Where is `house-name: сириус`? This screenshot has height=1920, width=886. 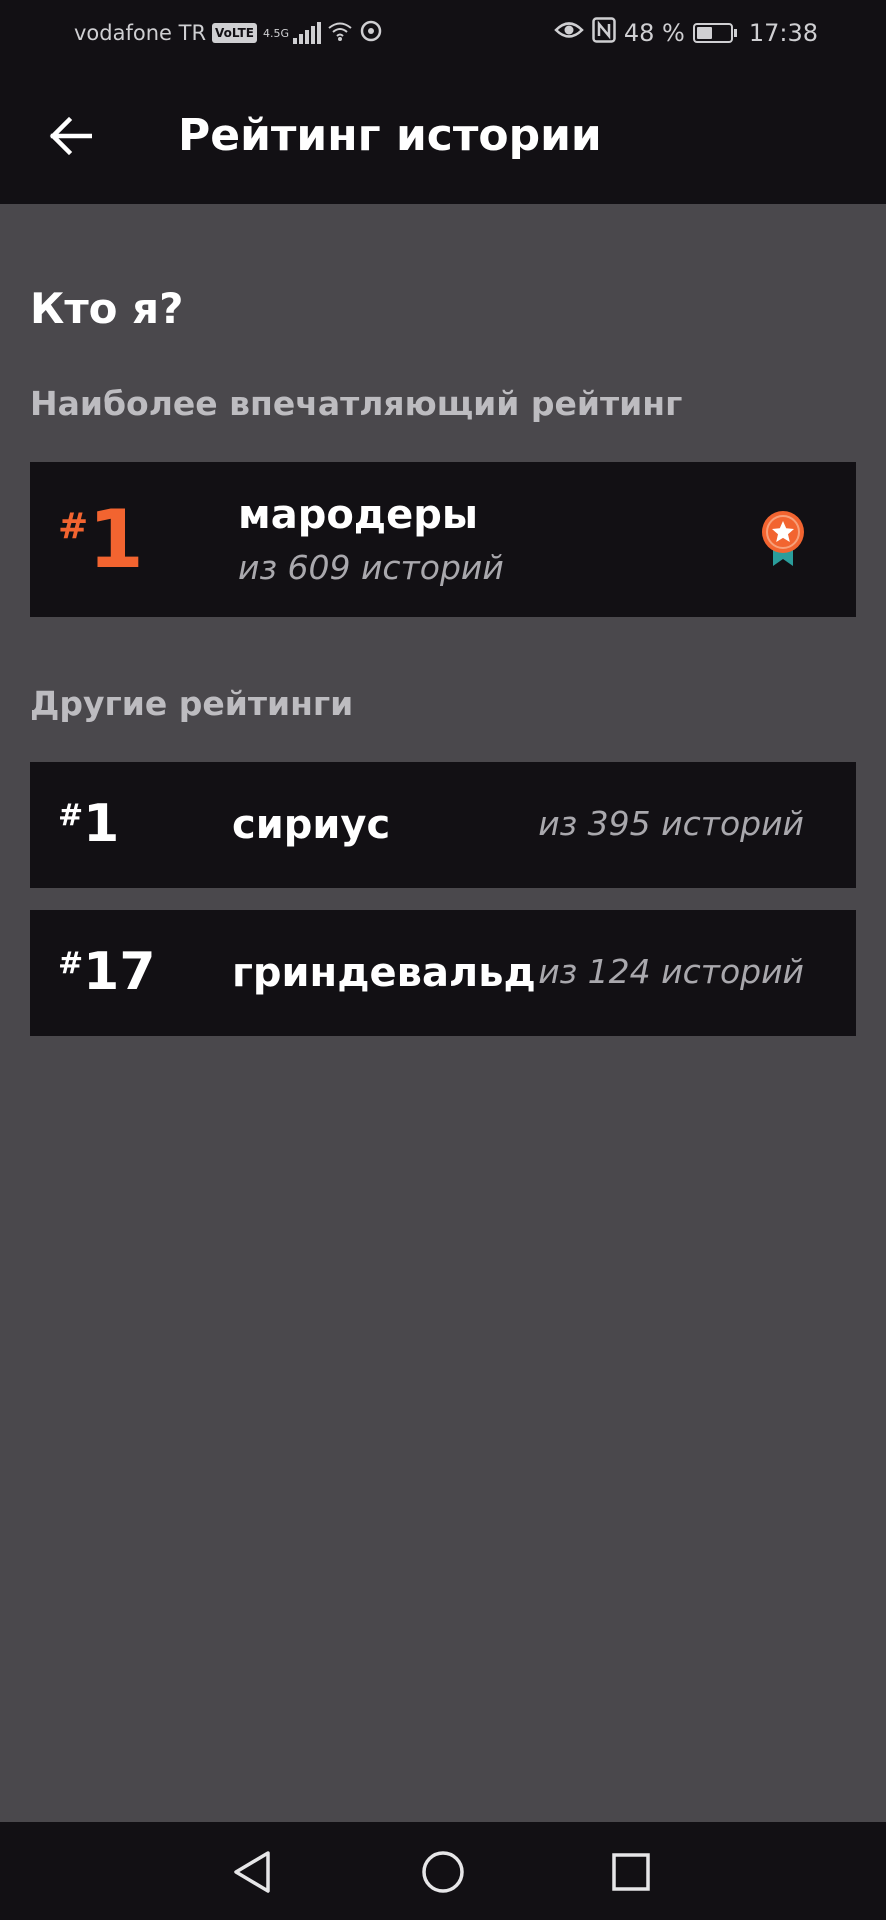
house-name: сириус is located at coordinates (311, 825).